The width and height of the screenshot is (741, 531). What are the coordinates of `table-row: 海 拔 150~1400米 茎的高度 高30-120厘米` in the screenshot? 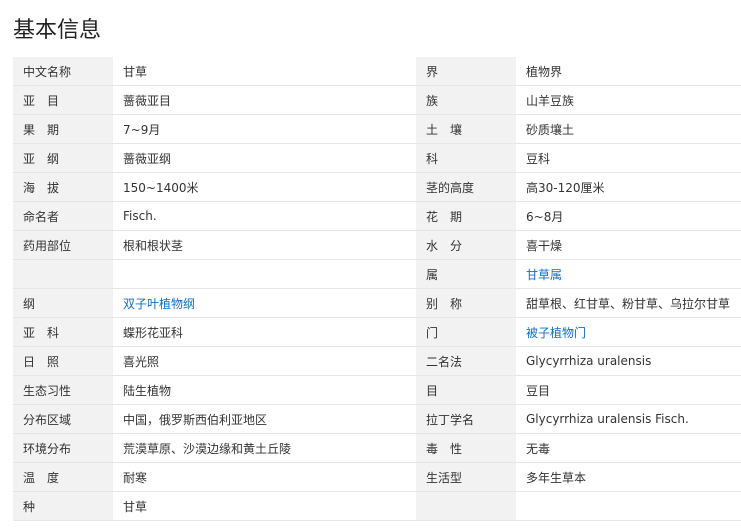 It's located at (377, 187).